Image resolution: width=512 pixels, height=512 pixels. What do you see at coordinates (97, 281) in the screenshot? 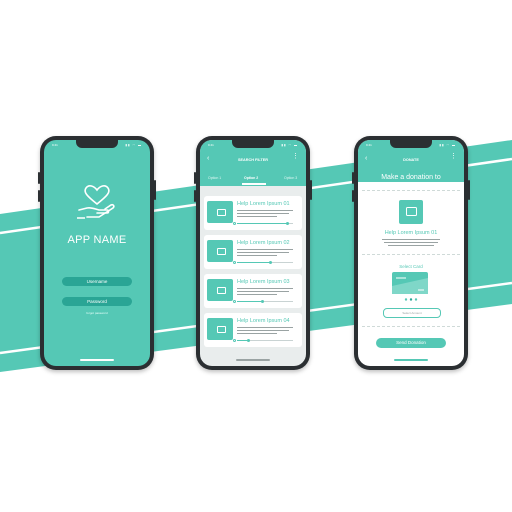
I see `username-field: Username` at bounding box center [97, 281].